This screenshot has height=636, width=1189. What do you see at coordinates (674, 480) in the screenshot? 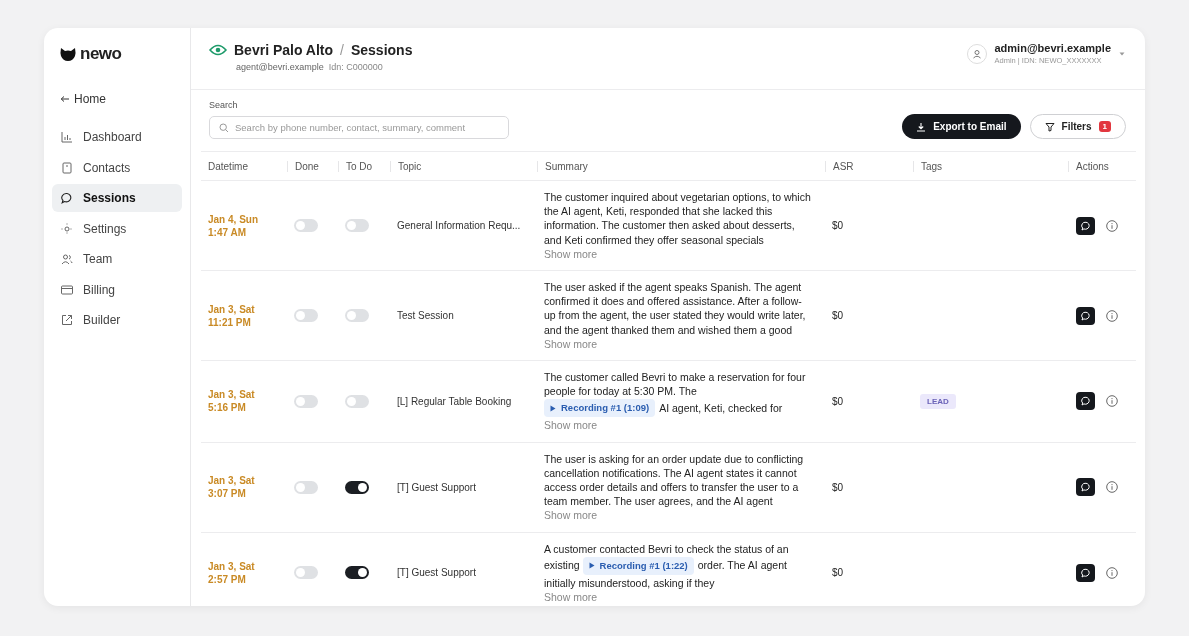
I see `session-summary: The user is asking for an order update due to conflicting cancellation notifications. The AI agent states it cannot access order details and offers to transfer the user to a team member. The user agrees, and the AI agent` at bounding box center [674, 480].